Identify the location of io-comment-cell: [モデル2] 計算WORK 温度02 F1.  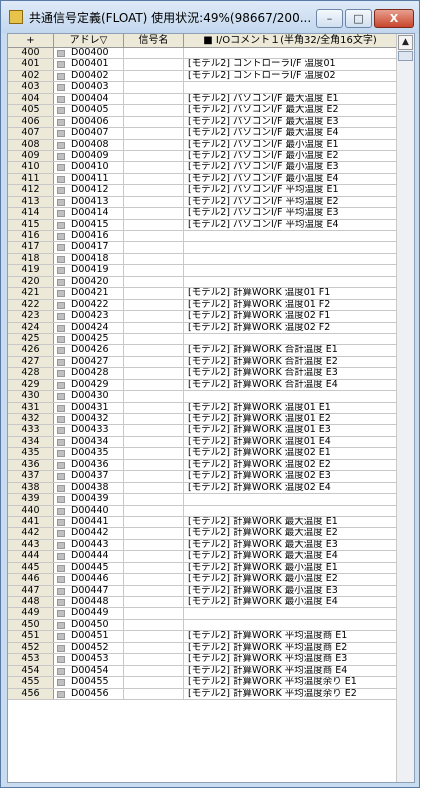
(290, 316).